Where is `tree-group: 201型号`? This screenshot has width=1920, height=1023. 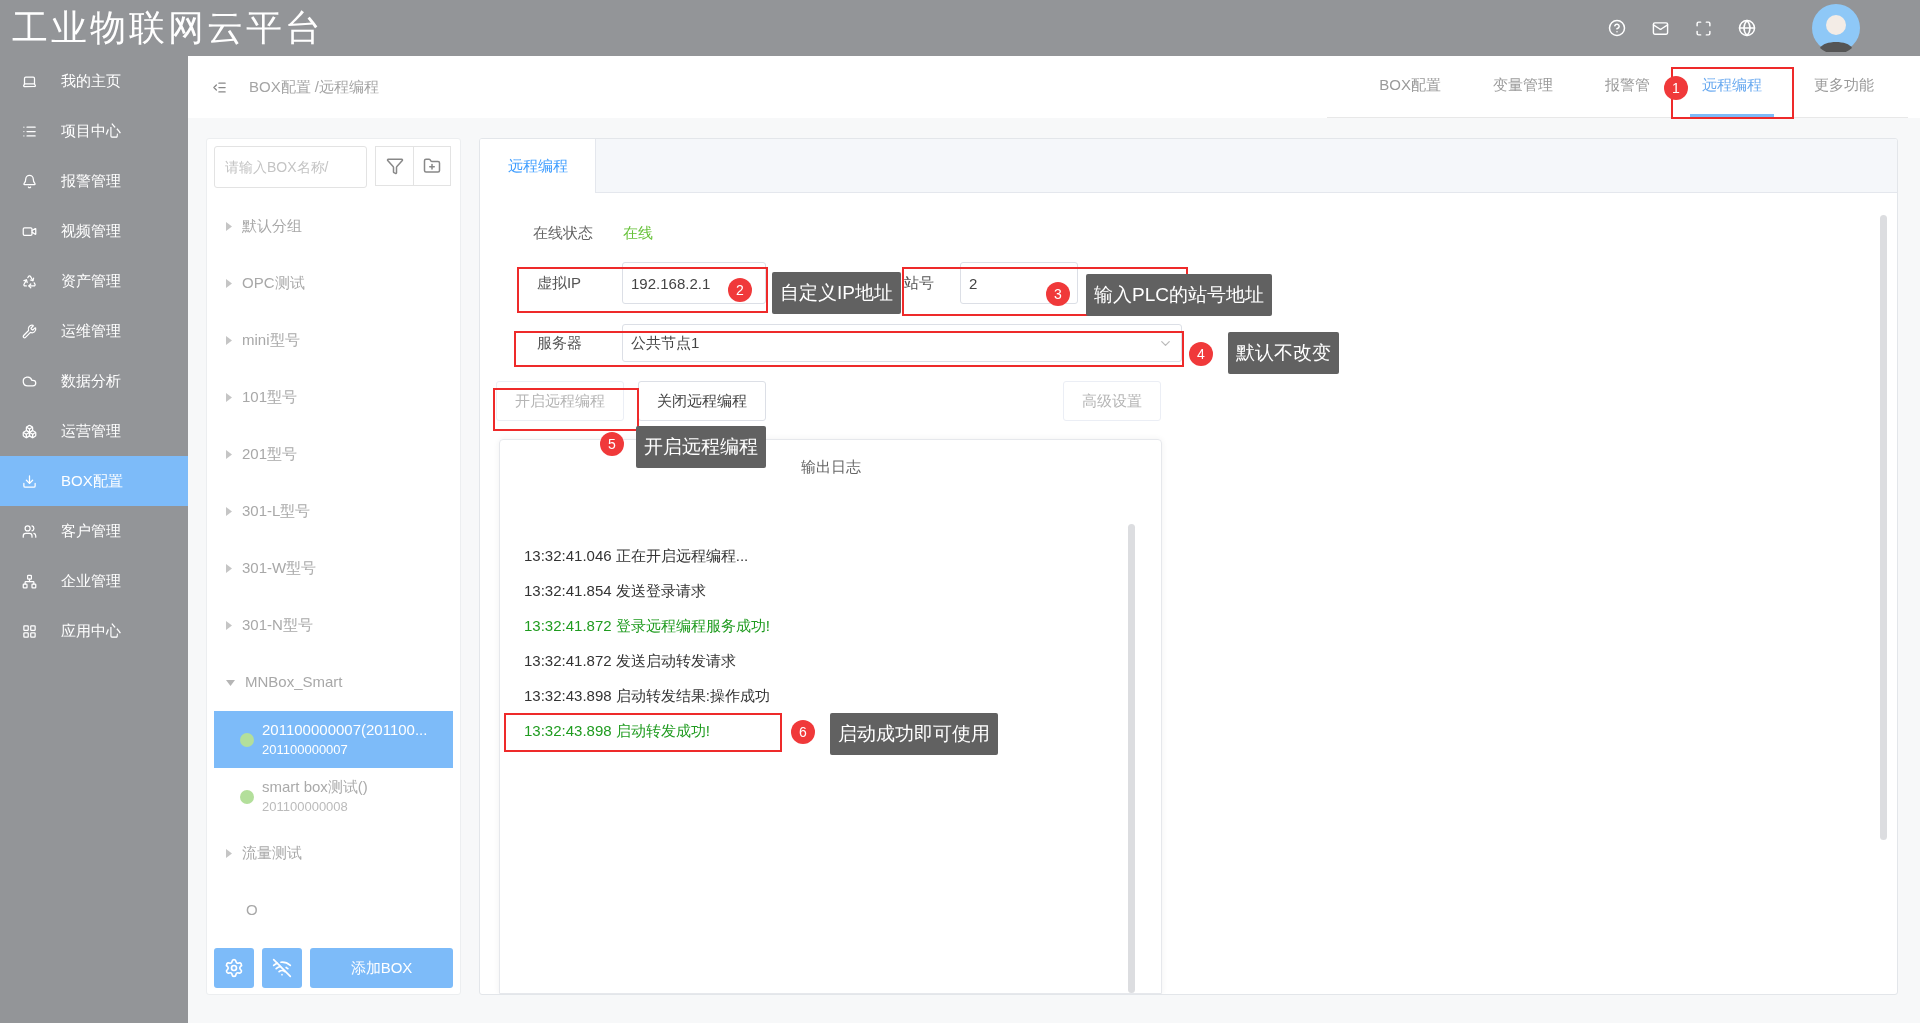
tree-group: 201型号 is located at coordinates (333, 454).